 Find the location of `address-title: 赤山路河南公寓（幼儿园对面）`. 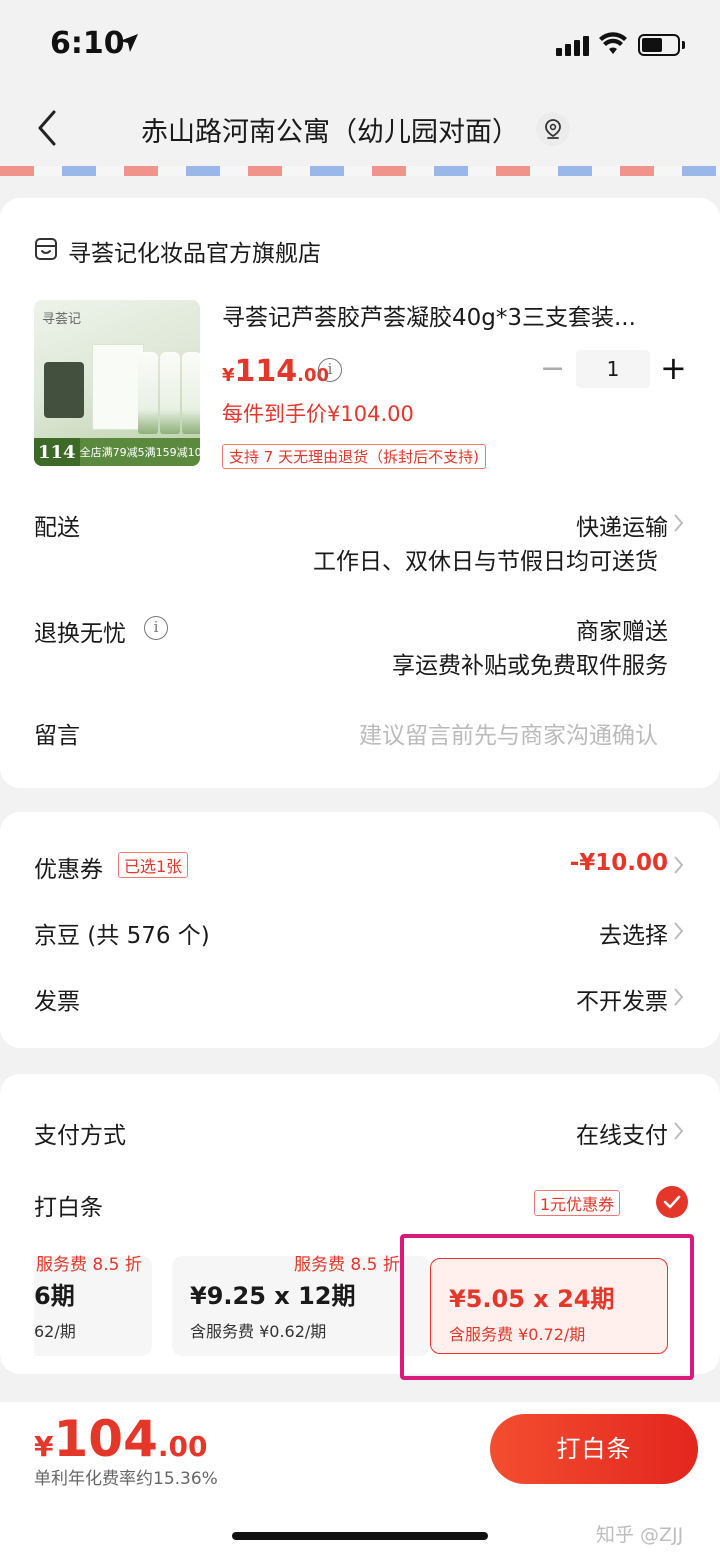

address-title: 赤山路河南公寓（幼儿园对面） is located at coordinates (360, 129).